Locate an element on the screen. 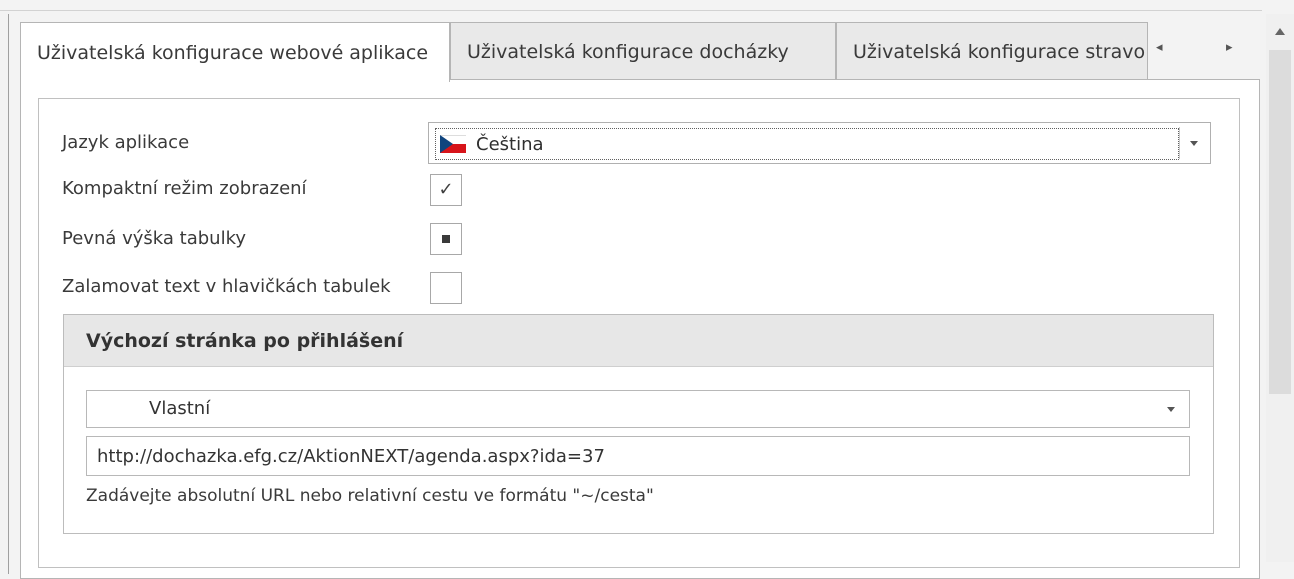  indeterminate-icon is located at coordinates (446, 239).